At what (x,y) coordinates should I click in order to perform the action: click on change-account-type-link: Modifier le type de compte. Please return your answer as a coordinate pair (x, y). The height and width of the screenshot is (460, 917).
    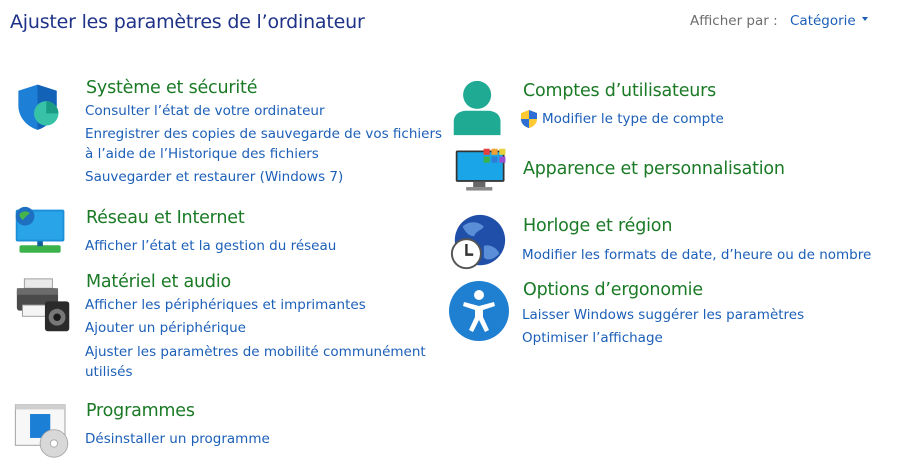
    Looking at the image, I should click on (633, 119).